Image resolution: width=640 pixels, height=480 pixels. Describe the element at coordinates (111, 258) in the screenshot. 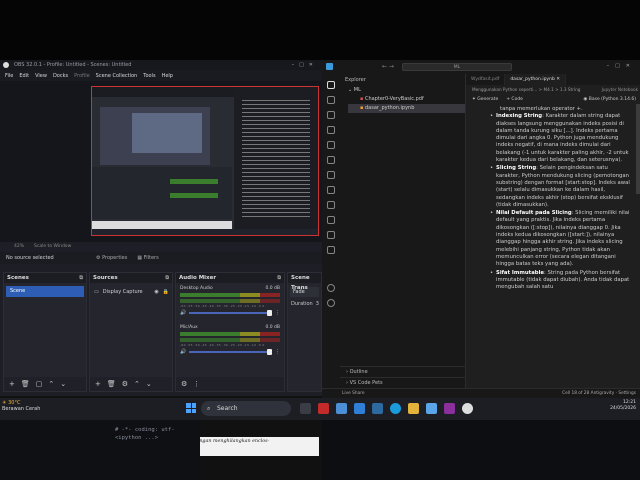

I see `properties-button: ⚙ Properties` at that location.